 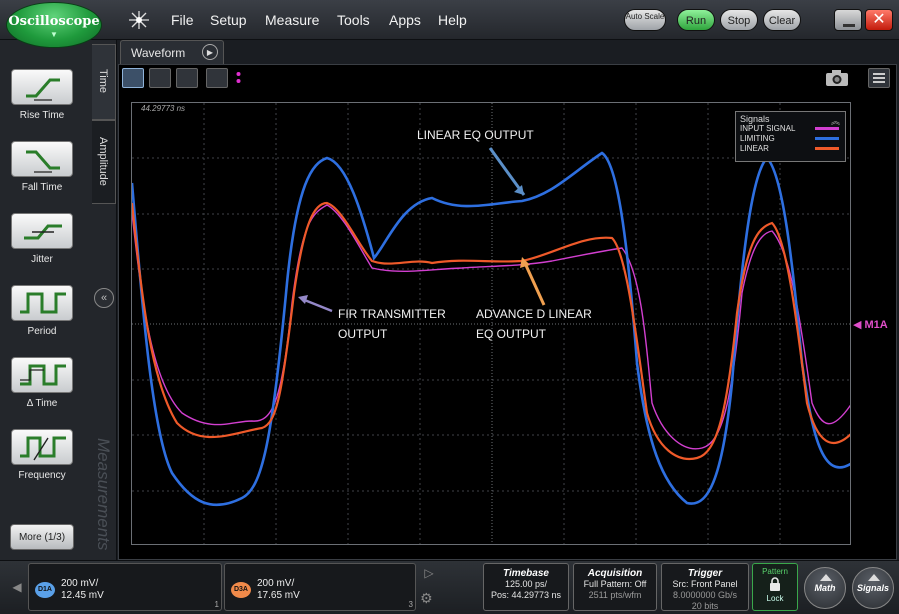 What do you see at coordinates (754, 148) in the screenshot?
I see `legend-label: LINEAR` at bounding box center [754, 148].